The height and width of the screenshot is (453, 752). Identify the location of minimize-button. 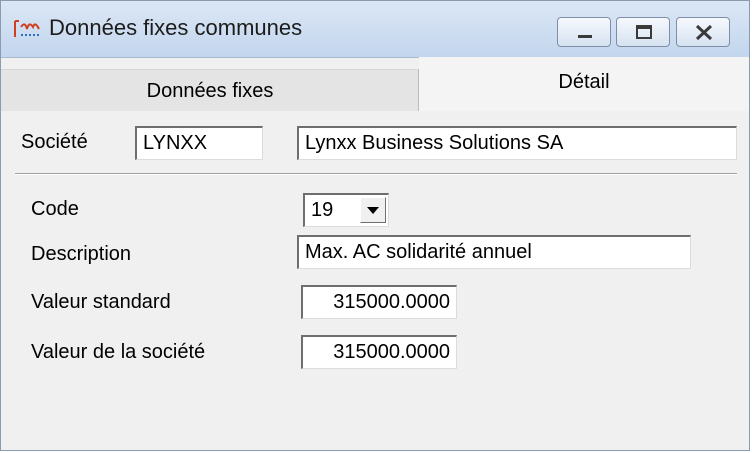
(584, 32).